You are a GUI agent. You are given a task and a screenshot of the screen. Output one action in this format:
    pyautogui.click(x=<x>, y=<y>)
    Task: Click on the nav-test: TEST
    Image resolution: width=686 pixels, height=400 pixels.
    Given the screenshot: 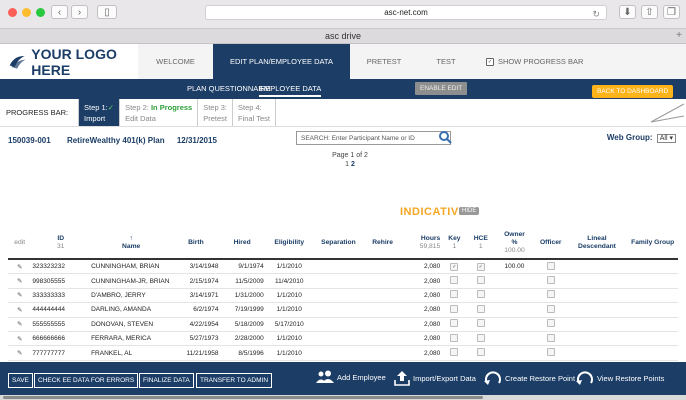 What is the action you would take?
    pyautogui.click(x=446, y=61)
    